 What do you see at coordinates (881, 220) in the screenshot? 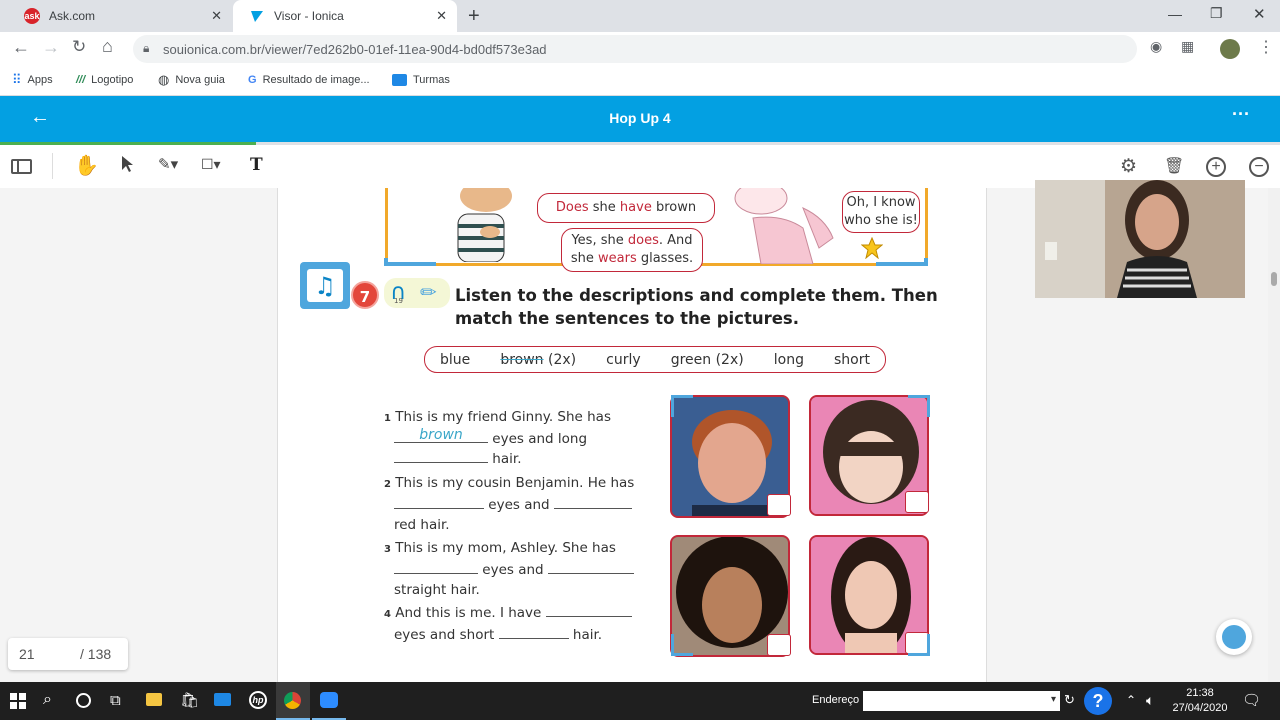
I see `bubble-line: who she is!` at bounding box center [881, 220].